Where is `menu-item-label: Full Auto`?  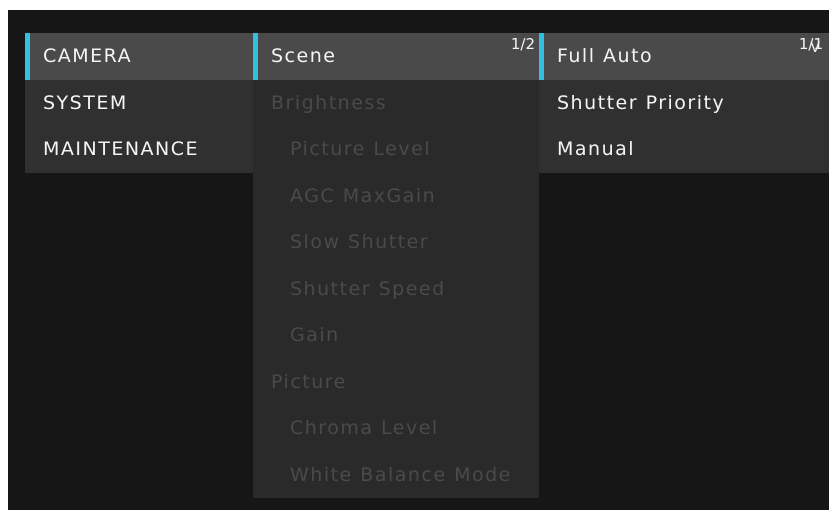 menu-item-label: Full Auto is located at coordinates (605, 56).